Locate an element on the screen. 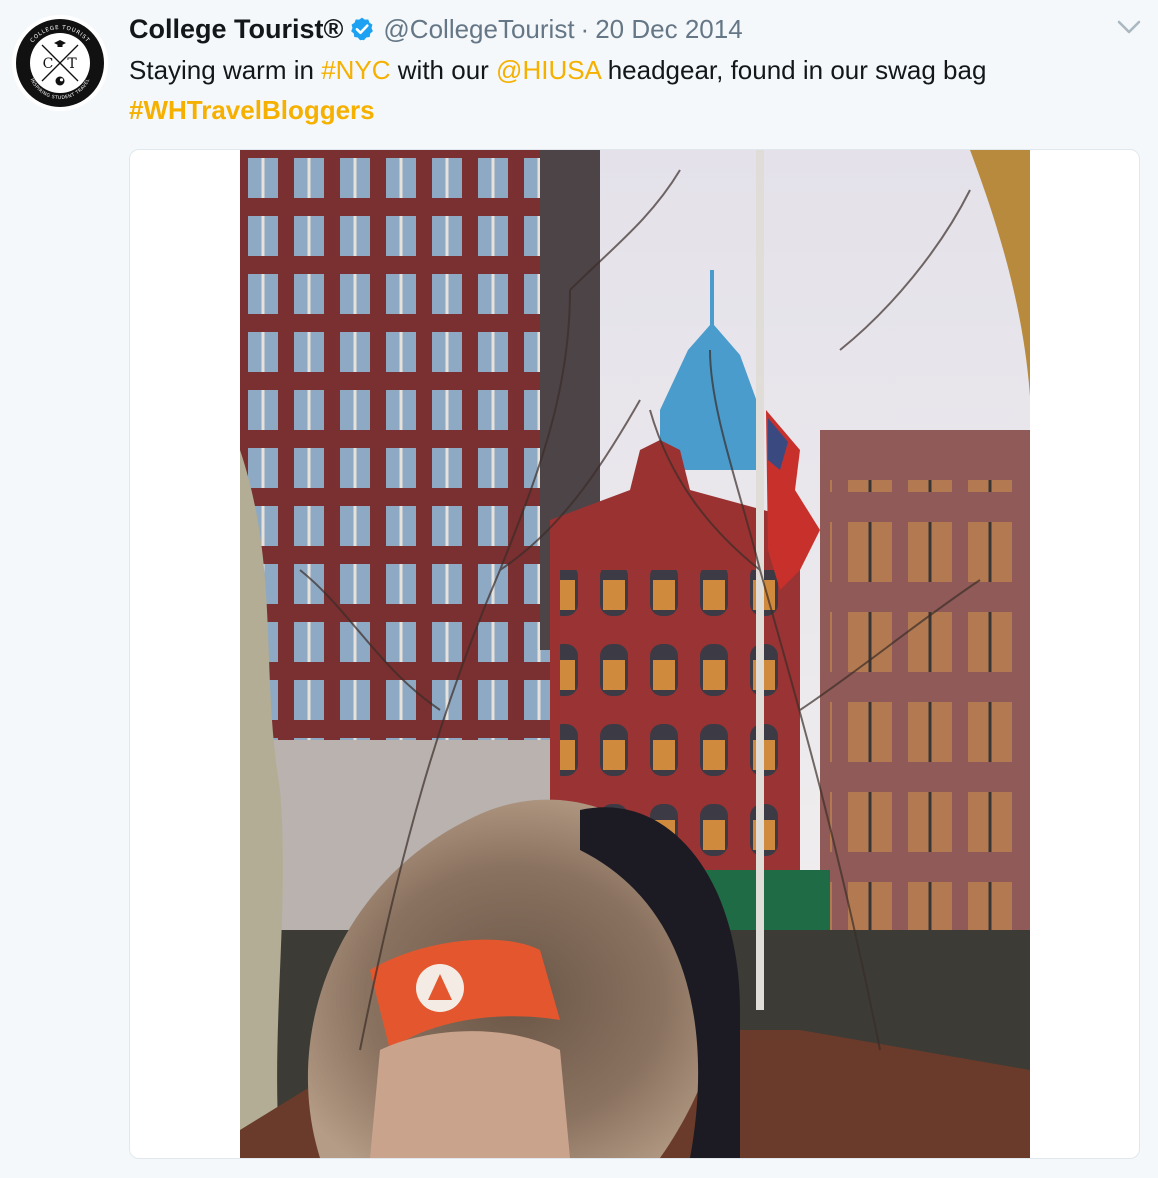 The image size is (1158, 1178). mention-hiusa-link: @HIUSA is located at coordinates (548, 70).